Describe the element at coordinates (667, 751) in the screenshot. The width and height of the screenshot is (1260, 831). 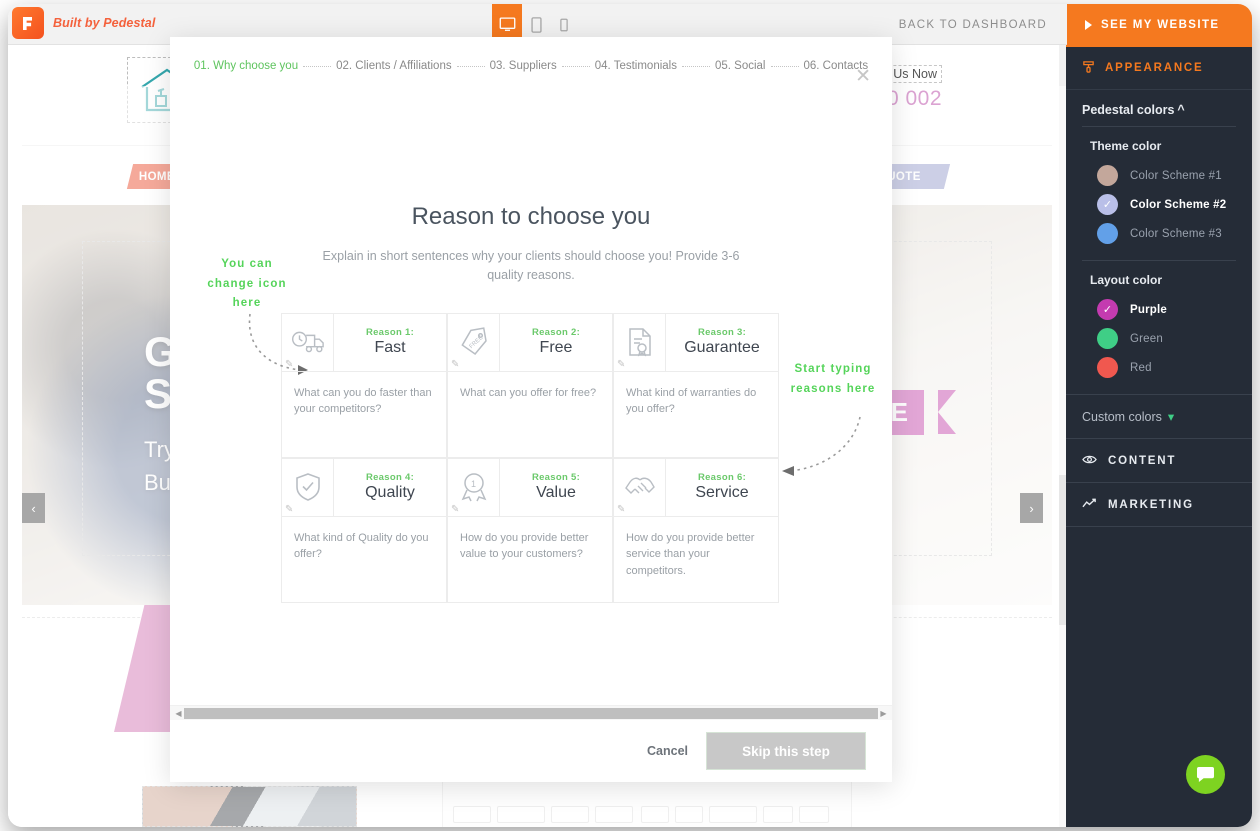
I see `cancel-button: Cancel` at that location.